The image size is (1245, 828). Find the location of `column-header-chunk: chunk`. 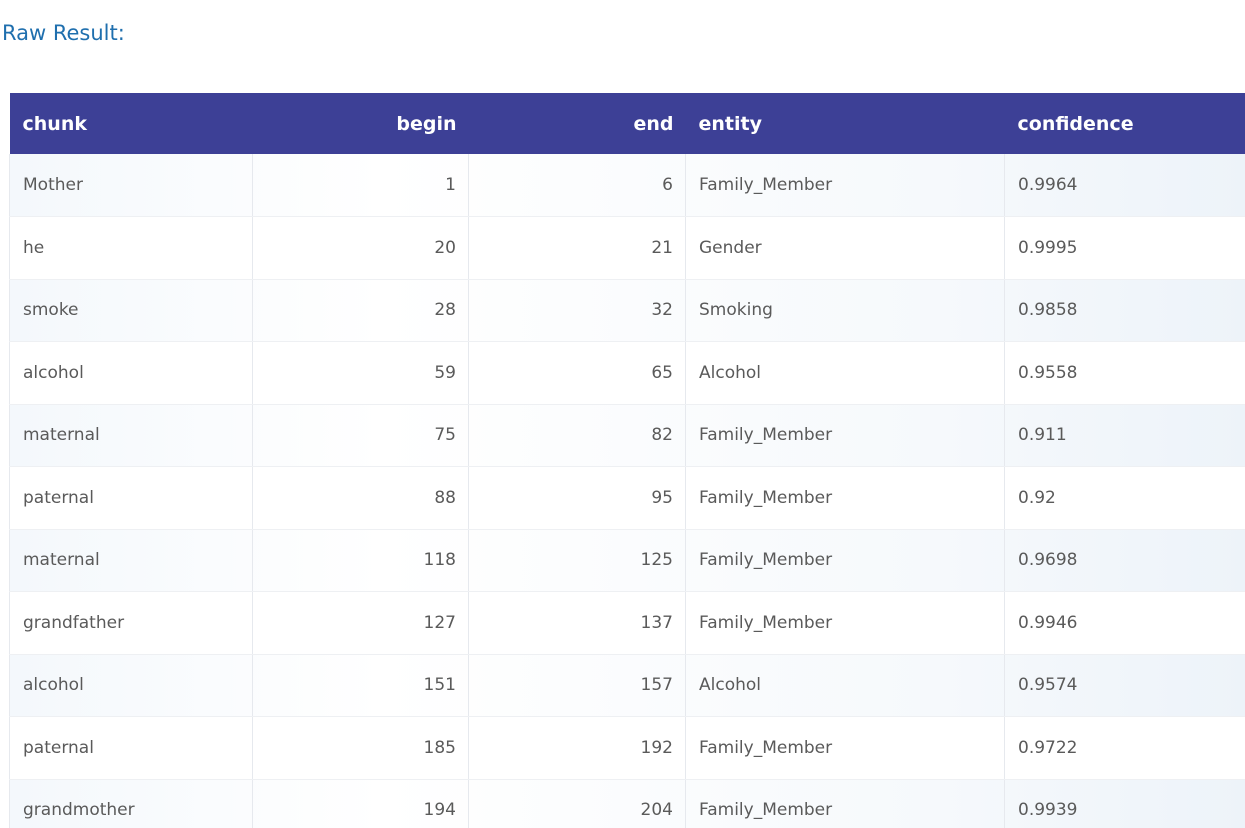

column-header-chunk: chunk is located at coordinates (131, 123).